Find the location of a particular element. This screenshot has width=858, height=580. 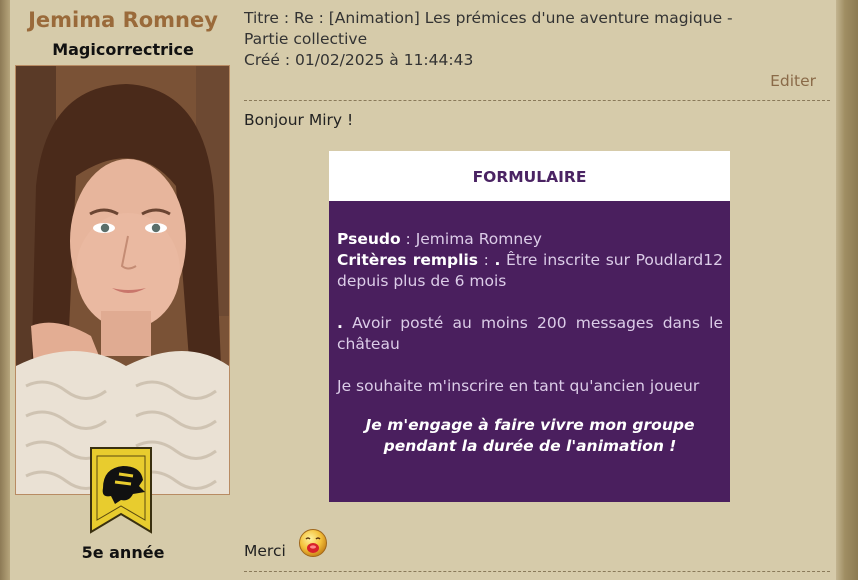

pseudo-line: Pseudo : Jemima Romney is located at coordinates (439, 239).